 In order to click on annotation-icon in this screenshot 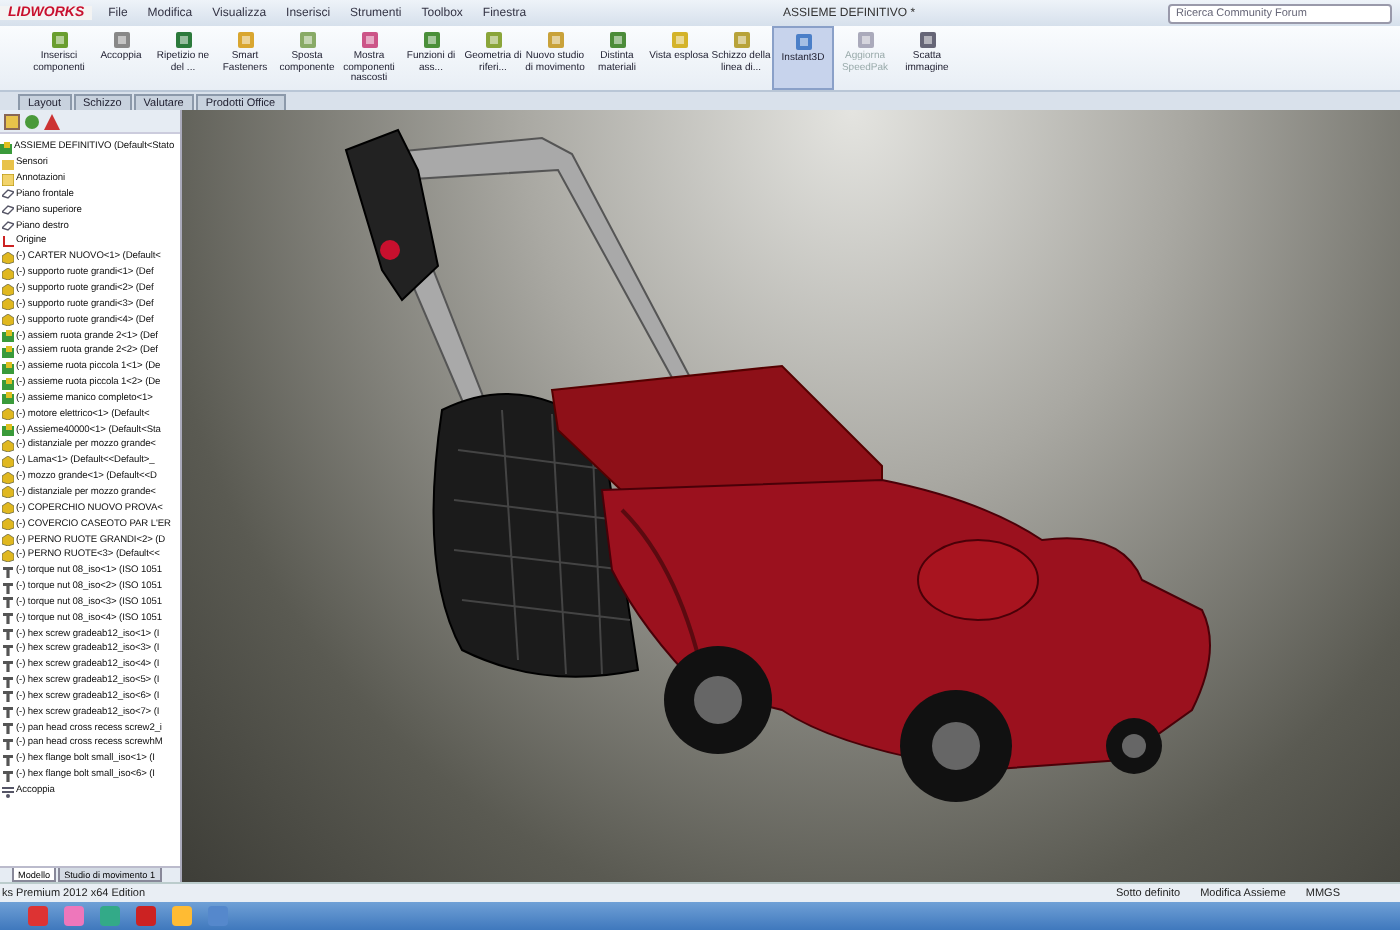, I will do `click(8, 179)`.